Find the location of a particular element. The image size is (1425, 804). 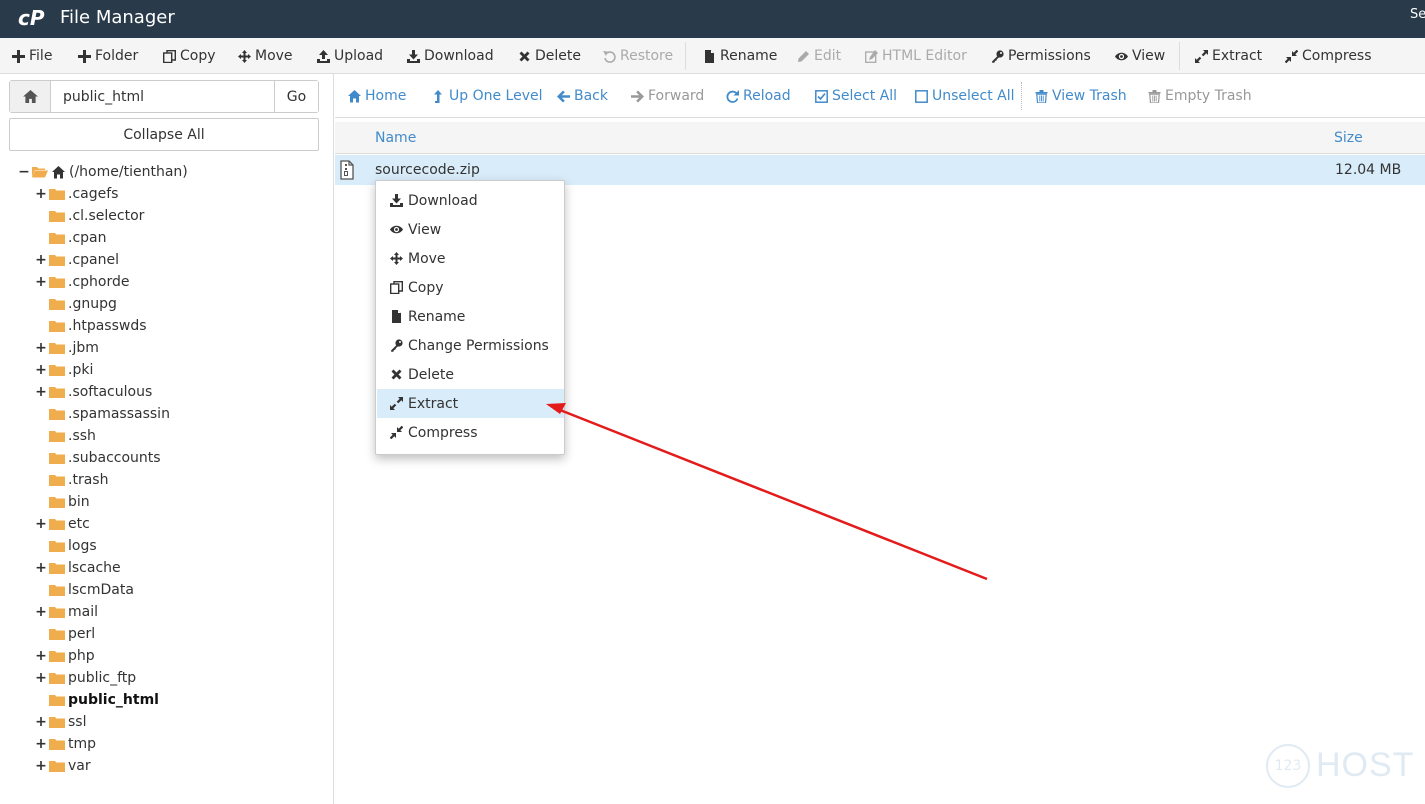

tree-item: + tmp is located at coordinates (65, 744).